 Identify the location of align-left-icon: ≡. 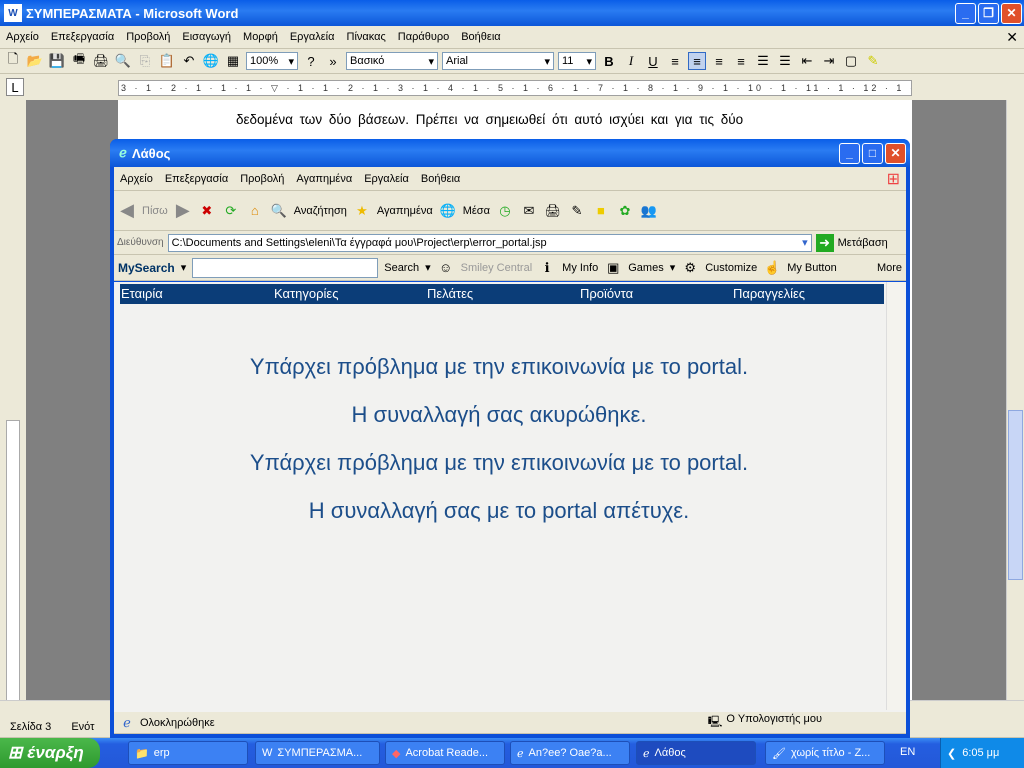
(675, 61).